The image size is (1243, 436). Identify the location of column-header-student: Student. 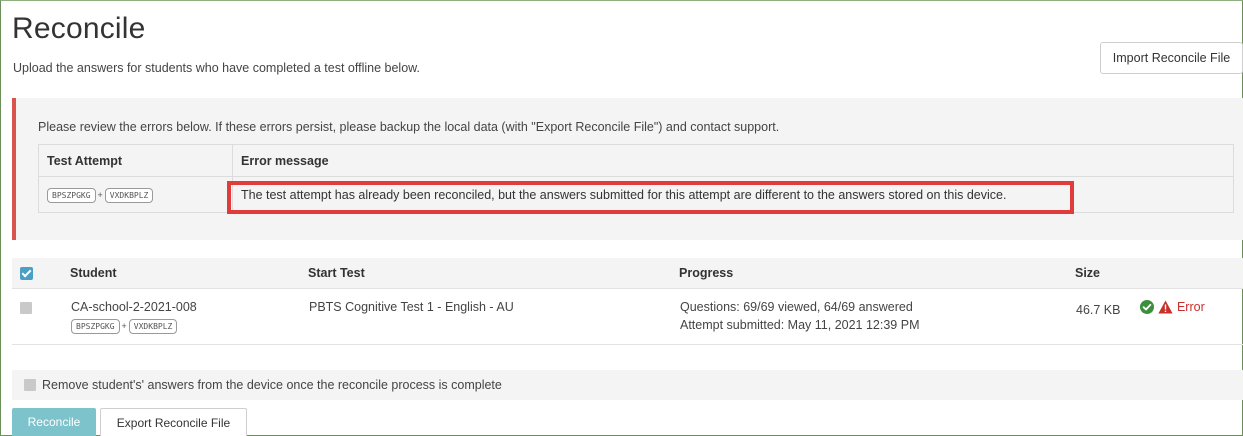
(189, 273).